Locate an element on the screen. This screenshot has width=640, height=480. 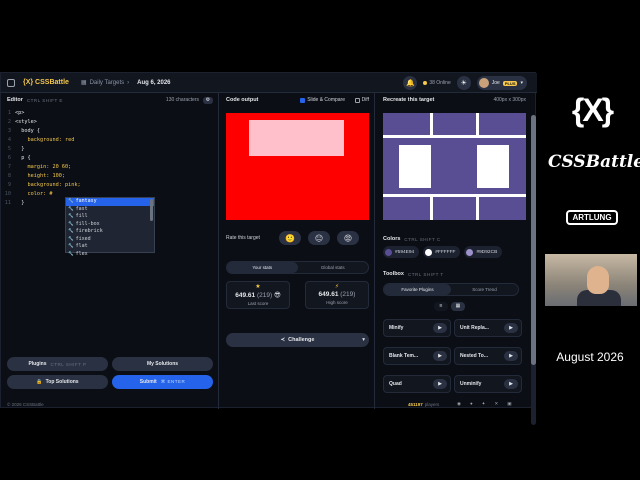
user-menu: Joe PLUS ▾ is located at coordinates (501, 83).